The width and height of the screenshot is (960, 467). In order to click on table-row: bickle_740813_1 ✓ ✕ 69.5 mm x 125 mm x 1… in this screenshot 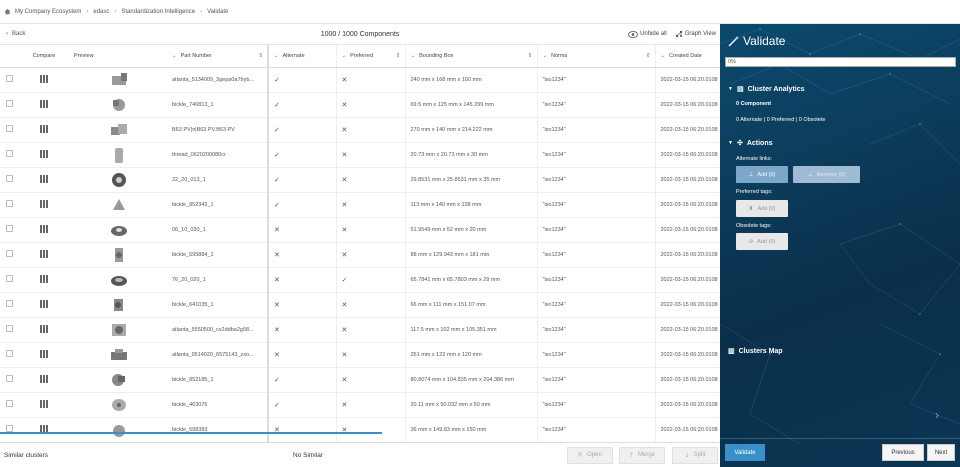, I will do `click(360, 105)`.